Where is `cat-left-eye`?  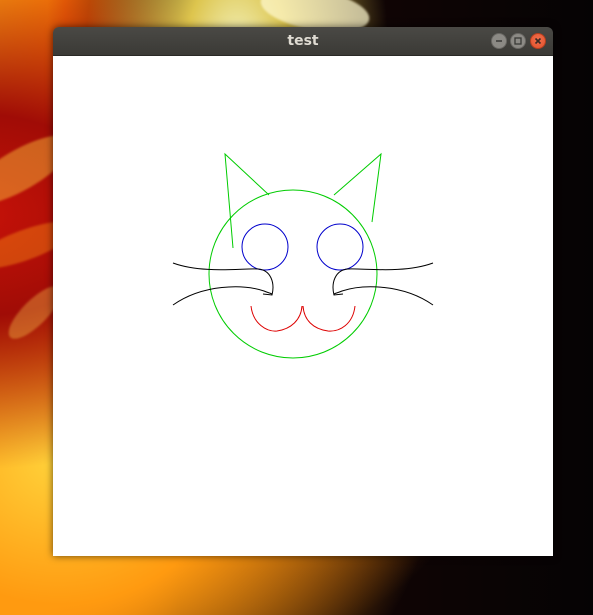
cat-left-eye is located at coordinates (265, 247).